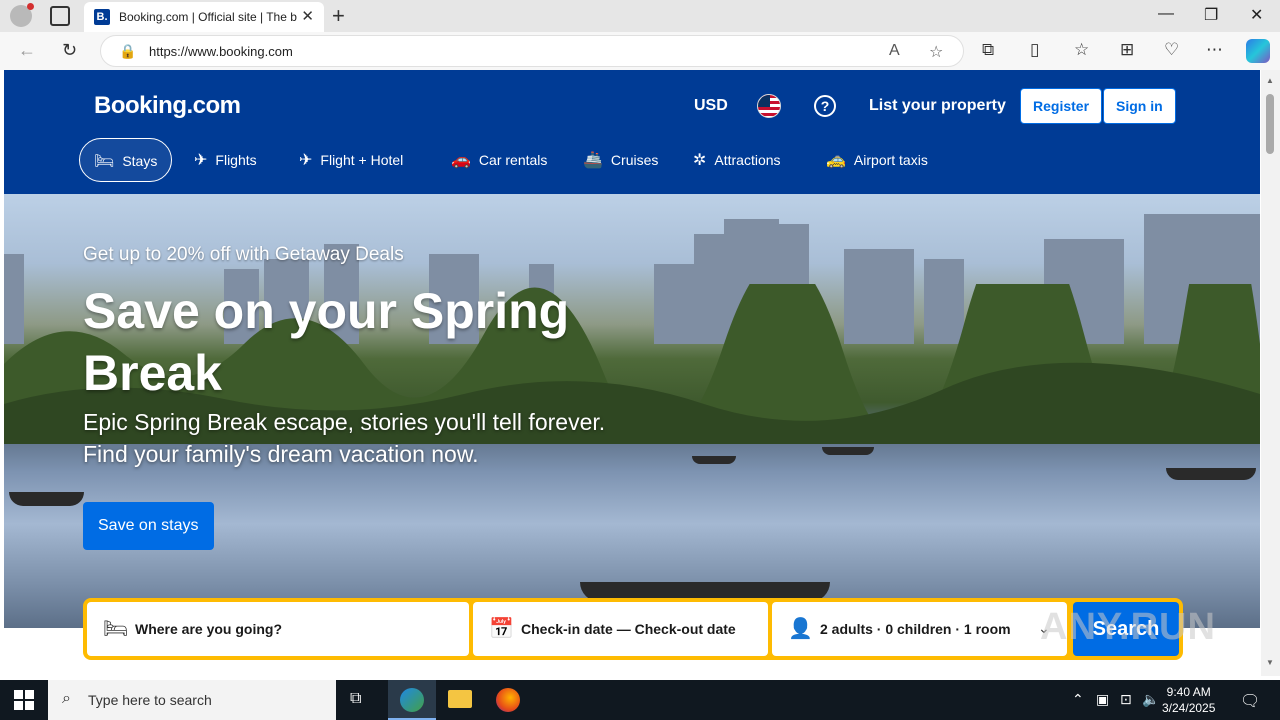  I want to click on task-view-icon: ⧉, so click(360, 700).